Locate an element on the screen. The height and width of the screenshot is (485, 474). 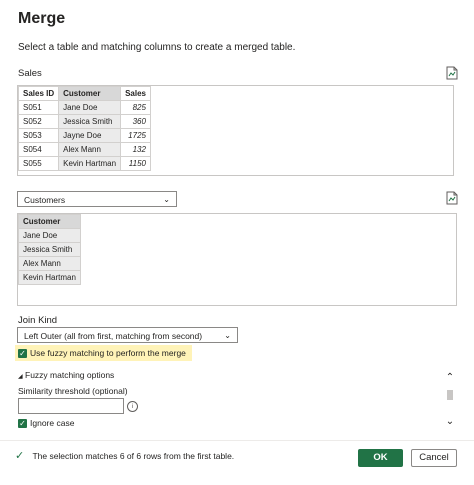
table-cell: S052 is located at coordinates (39, 121).